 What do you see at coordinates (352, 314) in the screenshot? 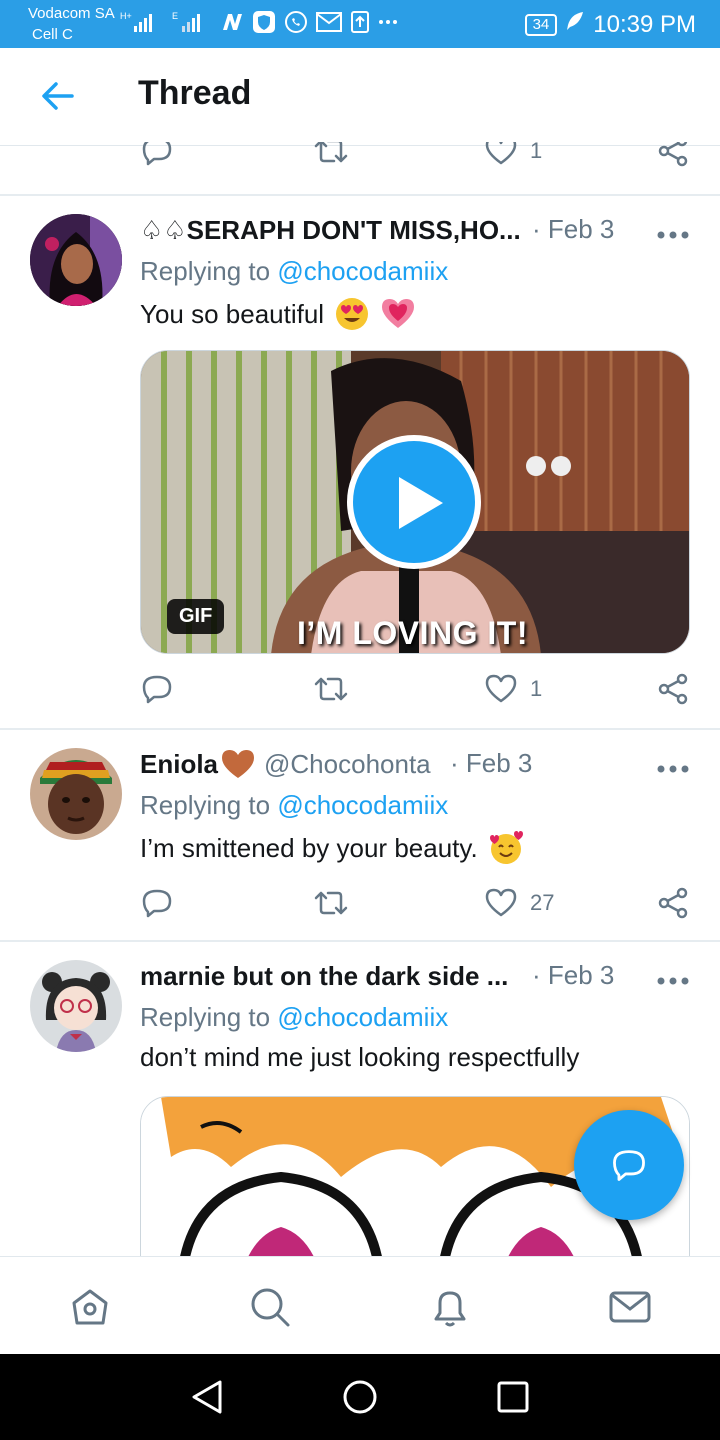
I see `heart-eyes-emoji-icon` at bounding box center [352, 314].